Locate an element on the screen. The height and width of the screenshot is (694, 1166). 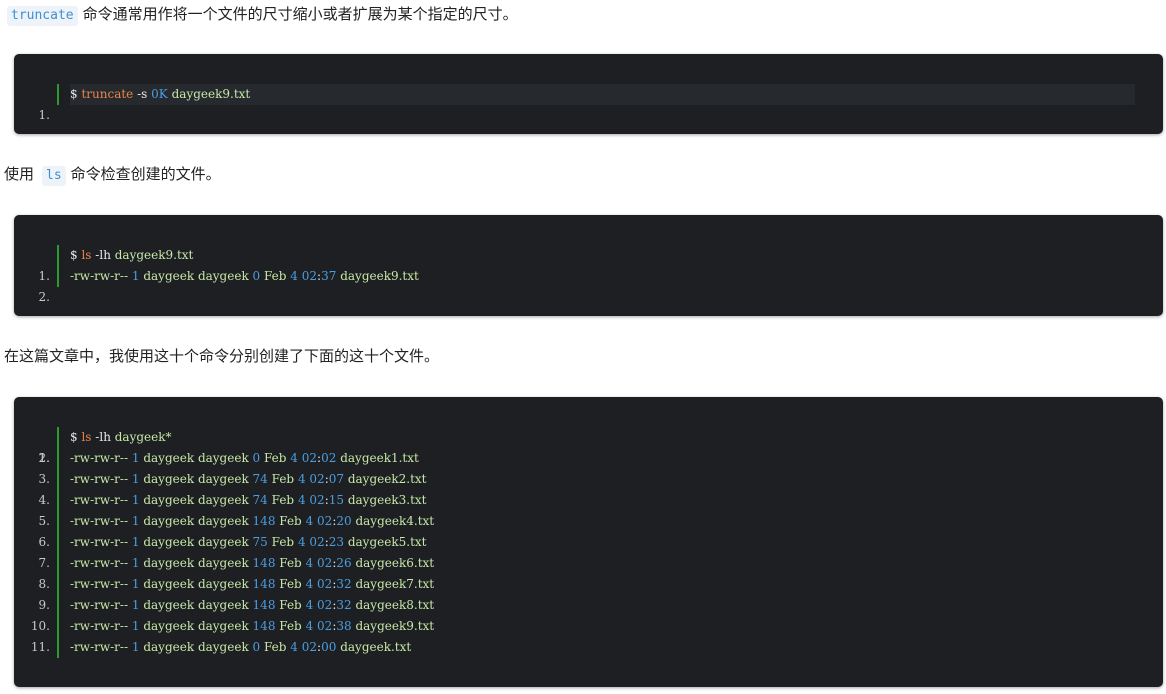
line-number: 8. is located at coordinates (44, 584).